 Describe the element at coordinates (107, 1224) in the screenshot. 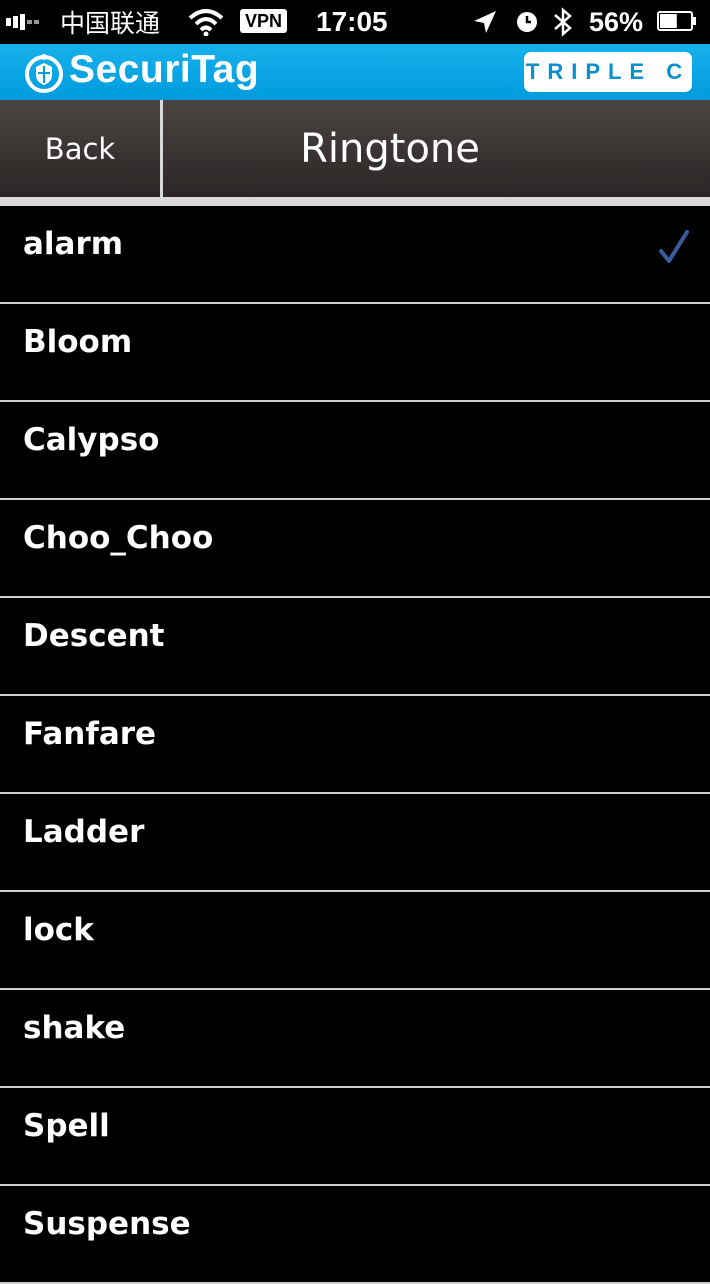

I see `ringtone-label: Suspense` at that location.